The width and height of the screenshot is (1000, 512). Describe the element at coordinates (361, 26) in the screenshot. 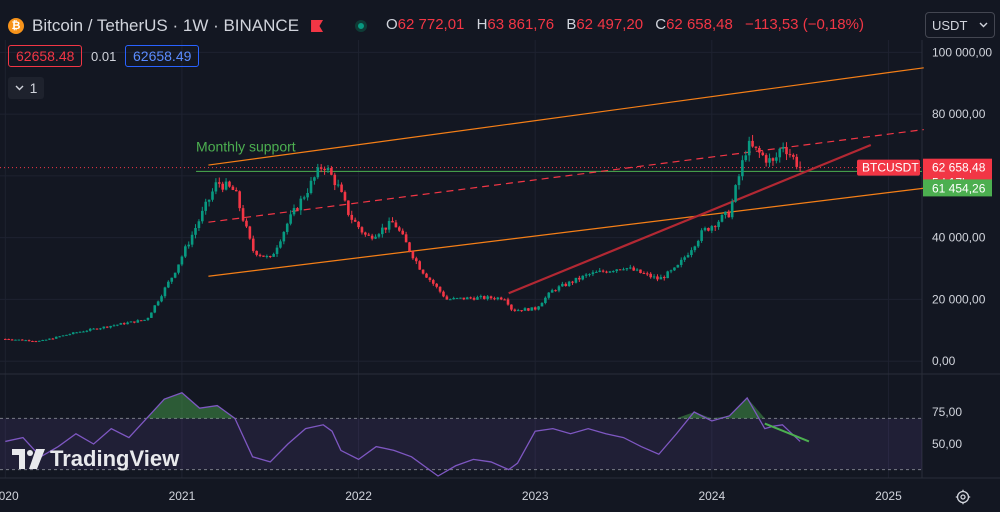

I see `market-status-icon` at that location.